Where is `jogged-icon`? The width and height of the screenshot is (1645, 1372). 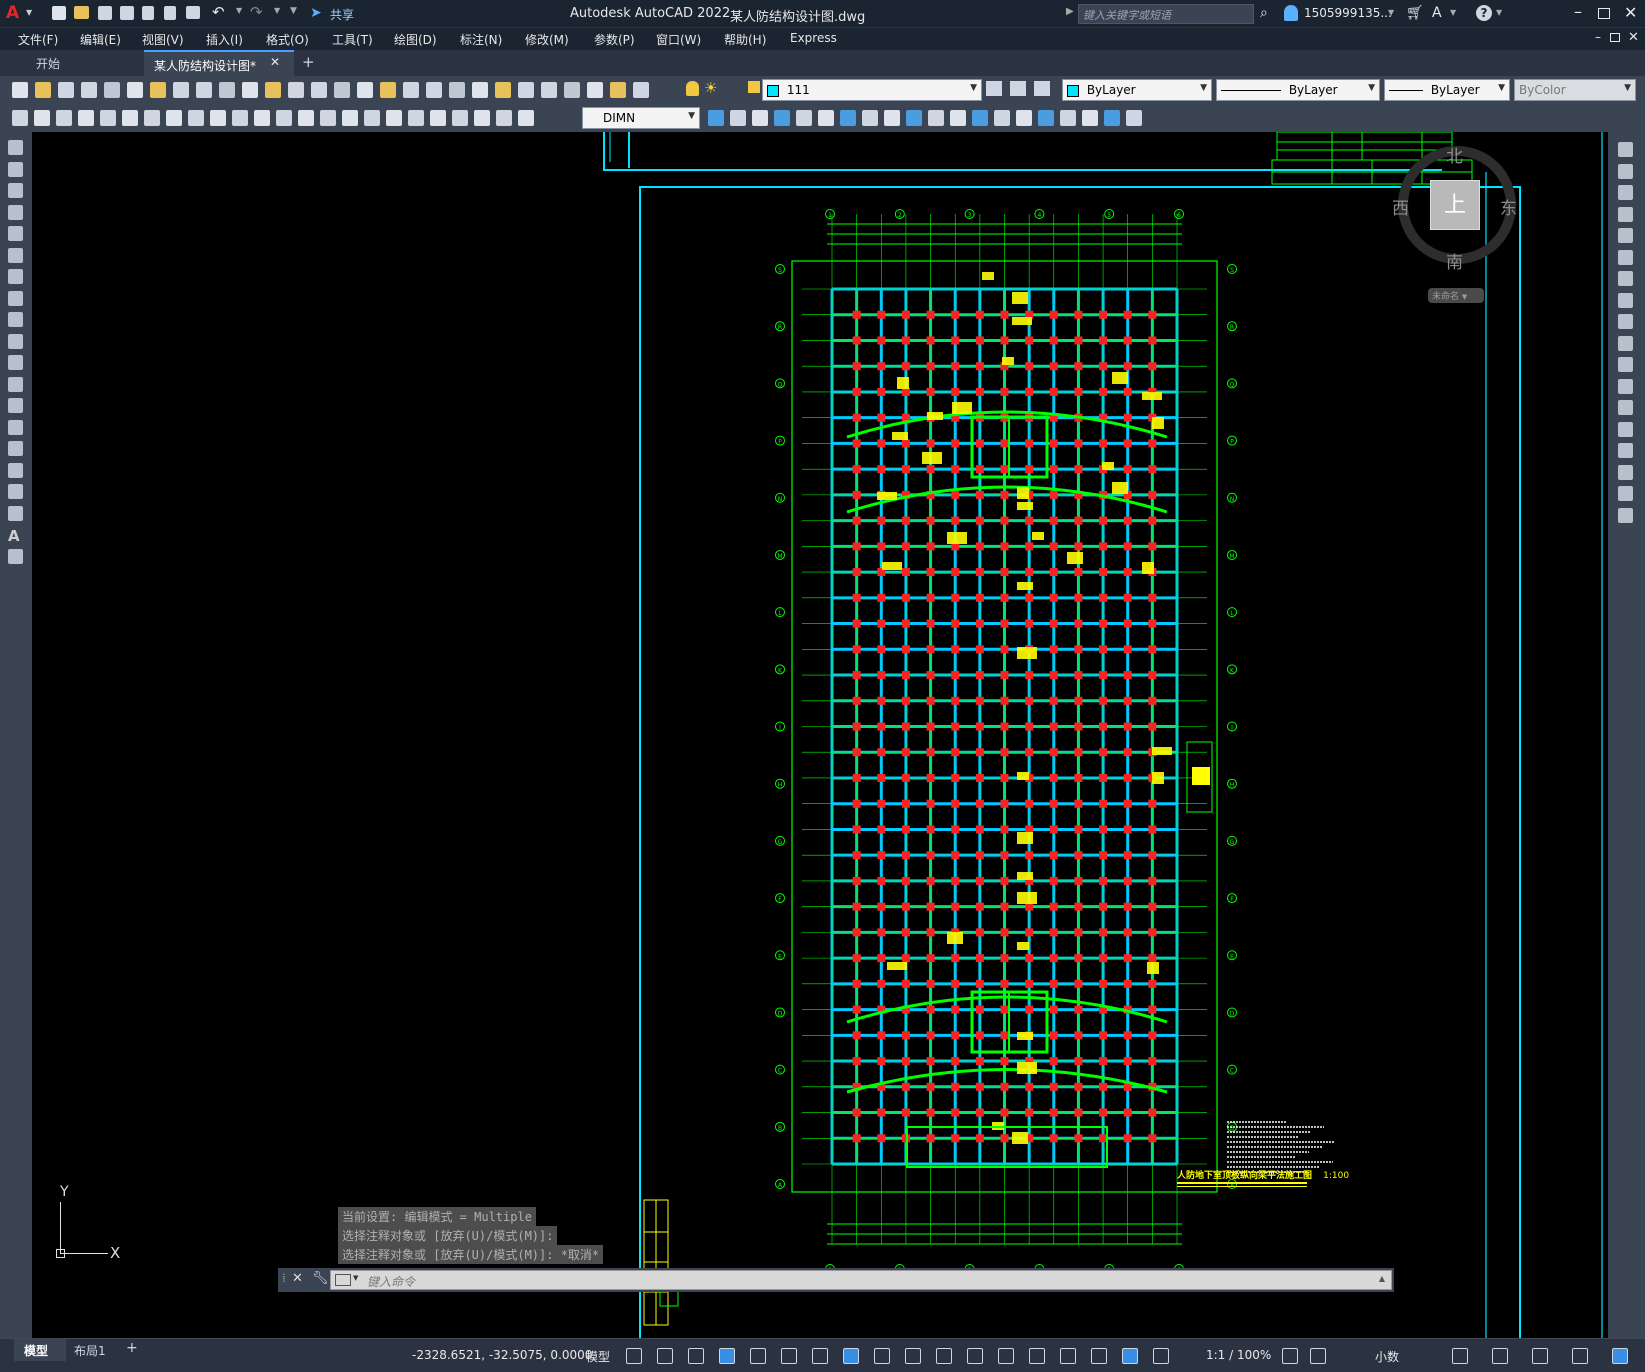
jogged-icon is located at coordinates (130, 118).